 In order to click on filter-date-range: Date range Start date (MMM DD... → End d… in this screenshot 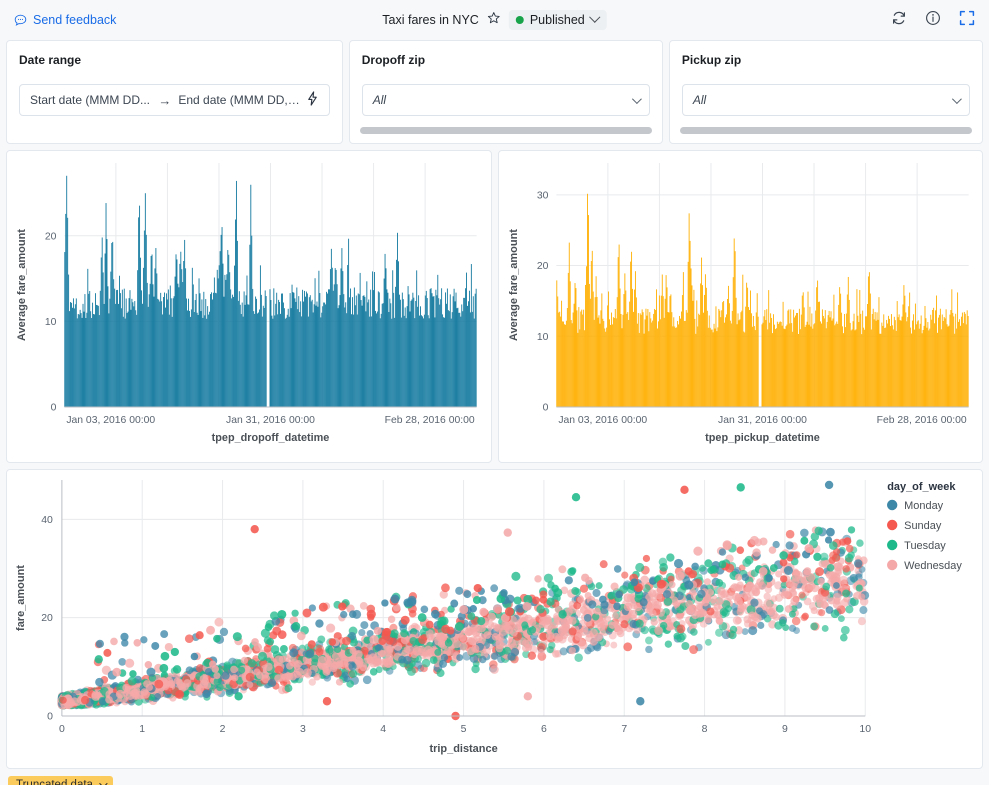, I will do `click(174, 92)`.